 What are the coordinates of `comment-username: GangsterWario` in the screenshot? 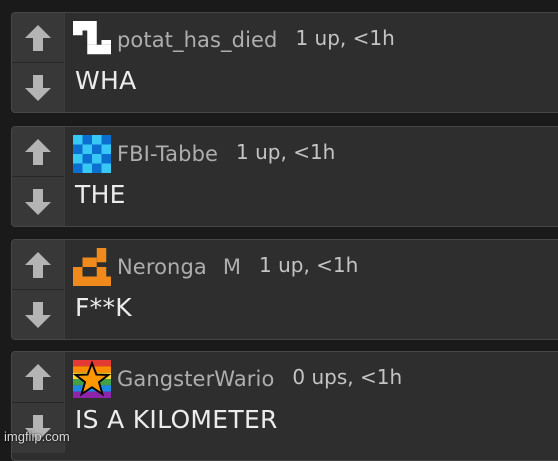 It's located at (195, 379).